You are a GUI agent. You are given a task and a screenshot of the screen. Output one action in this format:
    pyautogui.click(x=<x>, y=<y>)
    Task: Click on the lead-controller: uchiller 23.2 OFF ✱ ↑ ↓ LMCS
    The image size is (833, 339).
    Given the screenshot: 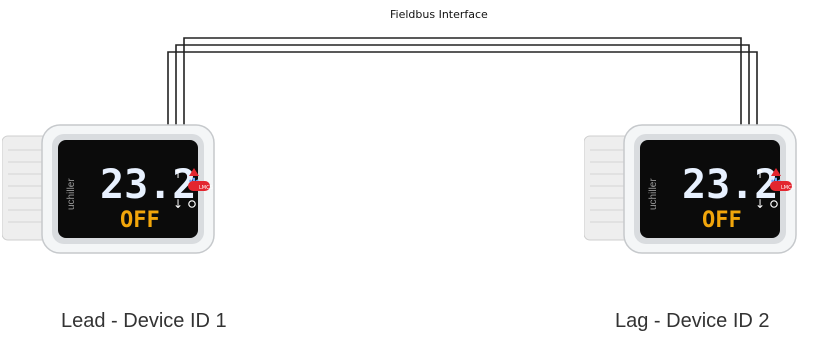 What is the action you would take?
    pyautogui.click(x=109, y=189)
    